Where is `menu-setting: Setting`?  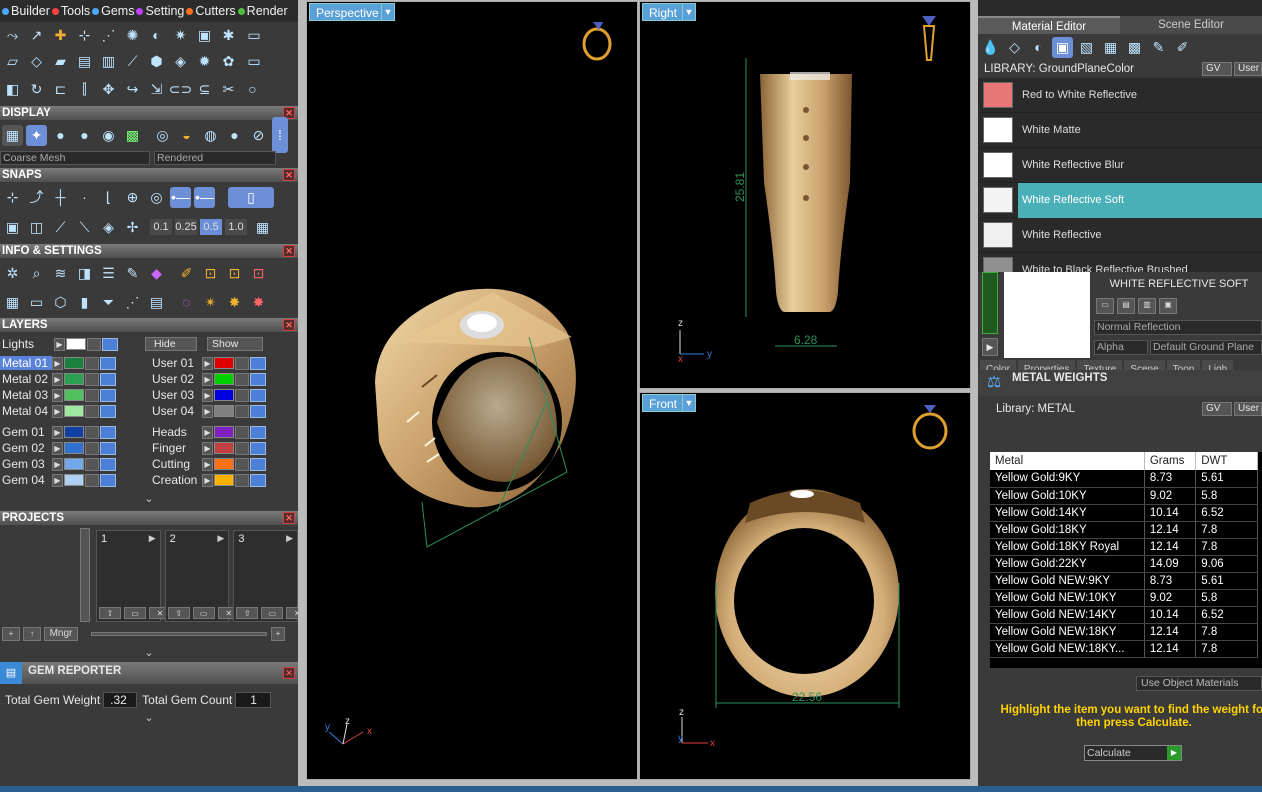
menu-setting: Setting is located at coordinates (160, 11).